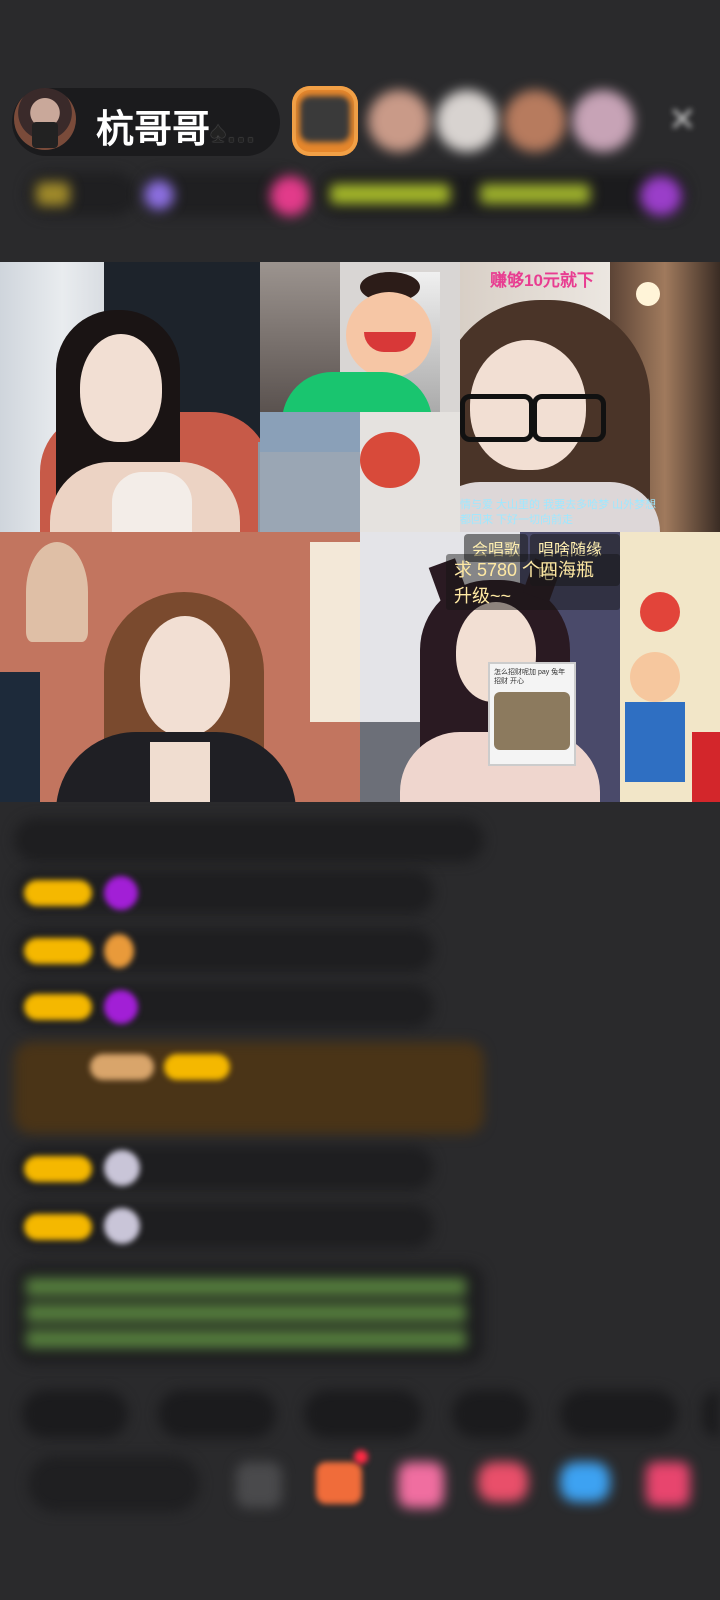 The image size is (720, 1600). I want to click on video-tile-1-background, so click(310, 472).